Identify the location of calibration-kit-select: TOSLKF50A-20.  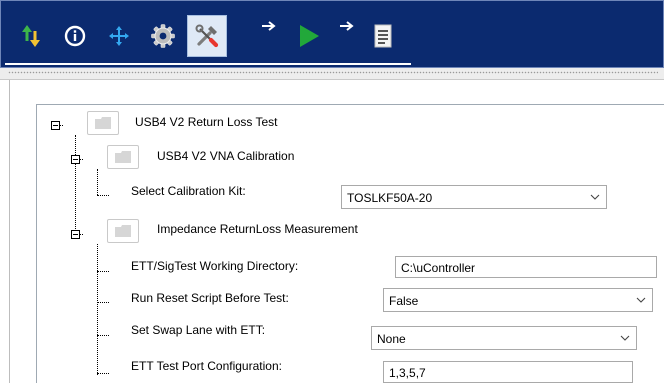
(474, 197).